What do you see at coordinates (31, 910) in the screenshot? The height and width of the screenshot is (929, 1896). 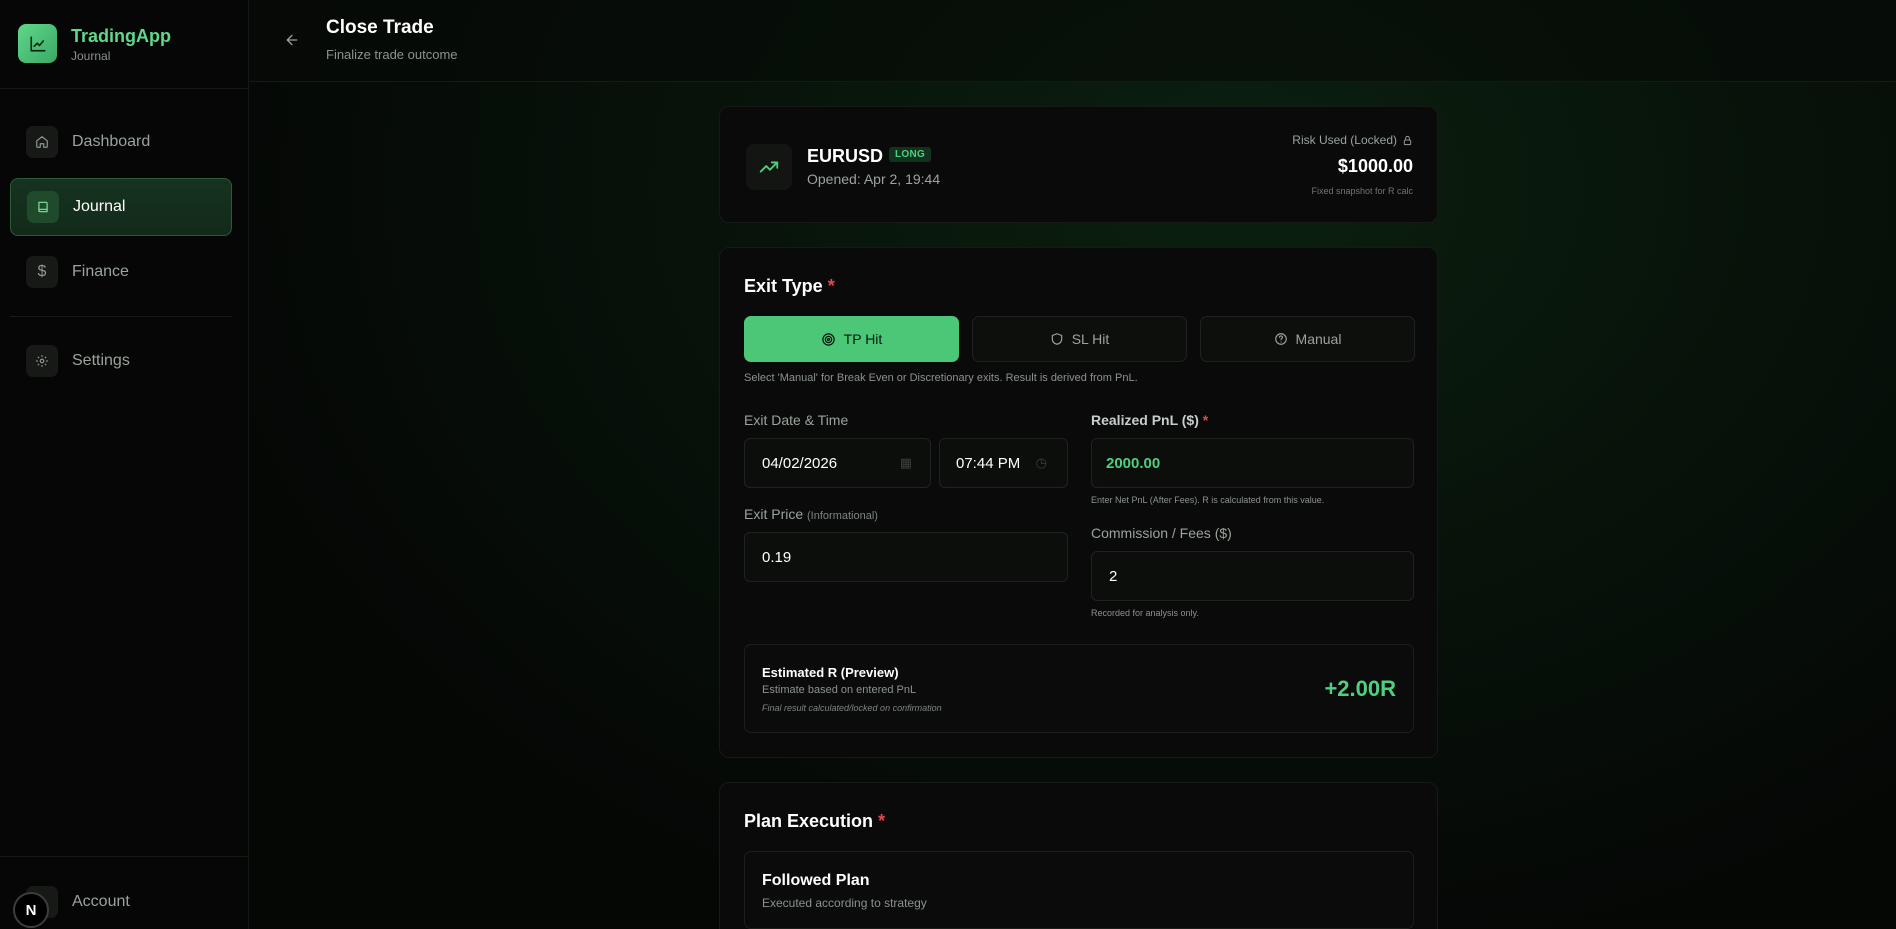 I see `dev-badge: N` at bounding box center [31, 910].